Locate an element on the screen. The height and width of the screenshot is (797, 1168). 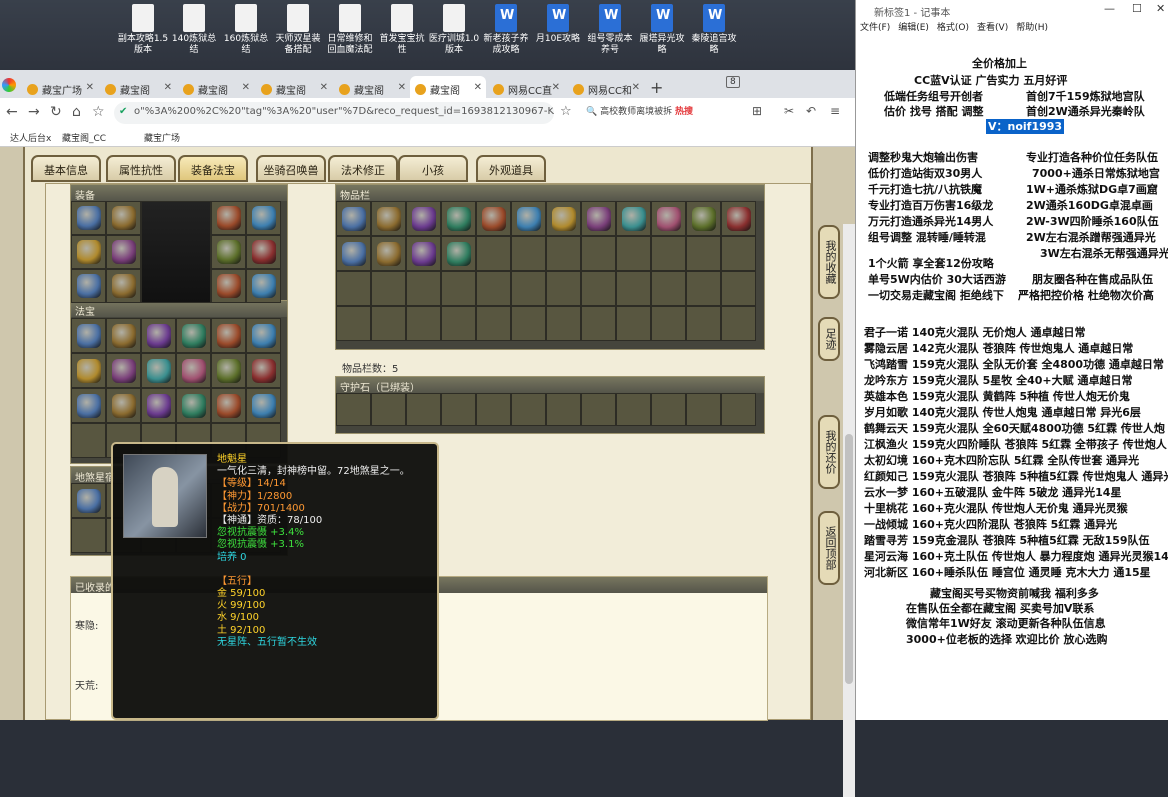
game-tab: 属性抗性 is located at coordinates (141, 168).